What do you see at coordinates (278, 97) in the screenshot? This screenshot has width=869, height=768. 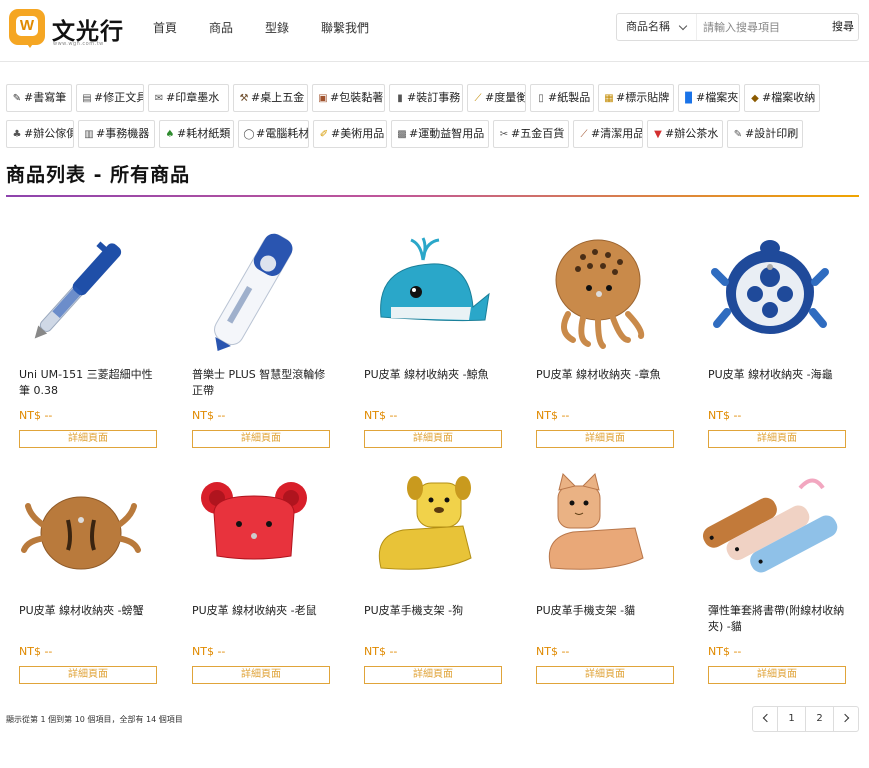 I see `tag-label: #桌上五金` at bounding box center [278, 97].